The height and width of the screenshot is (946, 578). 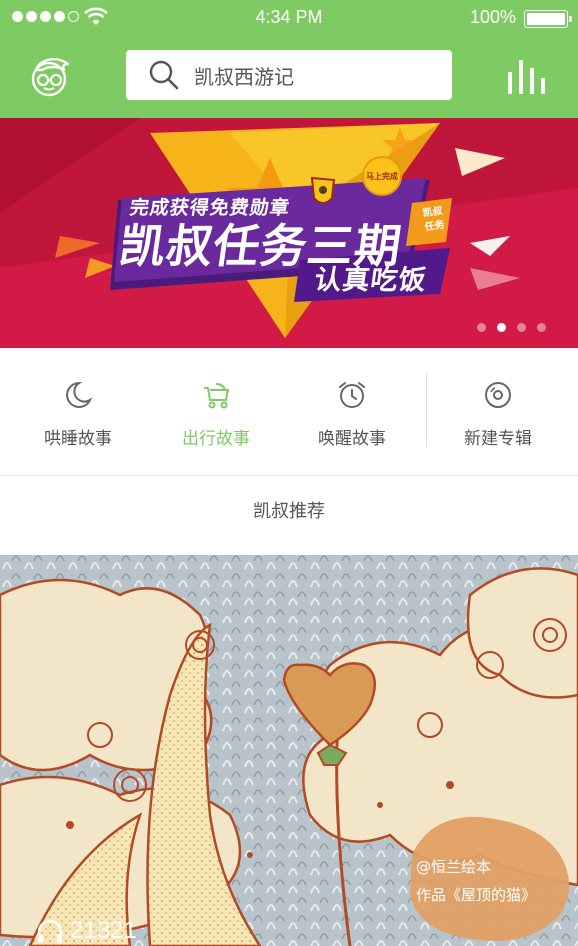 What do you see at coordinates (216, 396) in the screenshot?
I see `stroller-icon` at bounding box center [216, 396].